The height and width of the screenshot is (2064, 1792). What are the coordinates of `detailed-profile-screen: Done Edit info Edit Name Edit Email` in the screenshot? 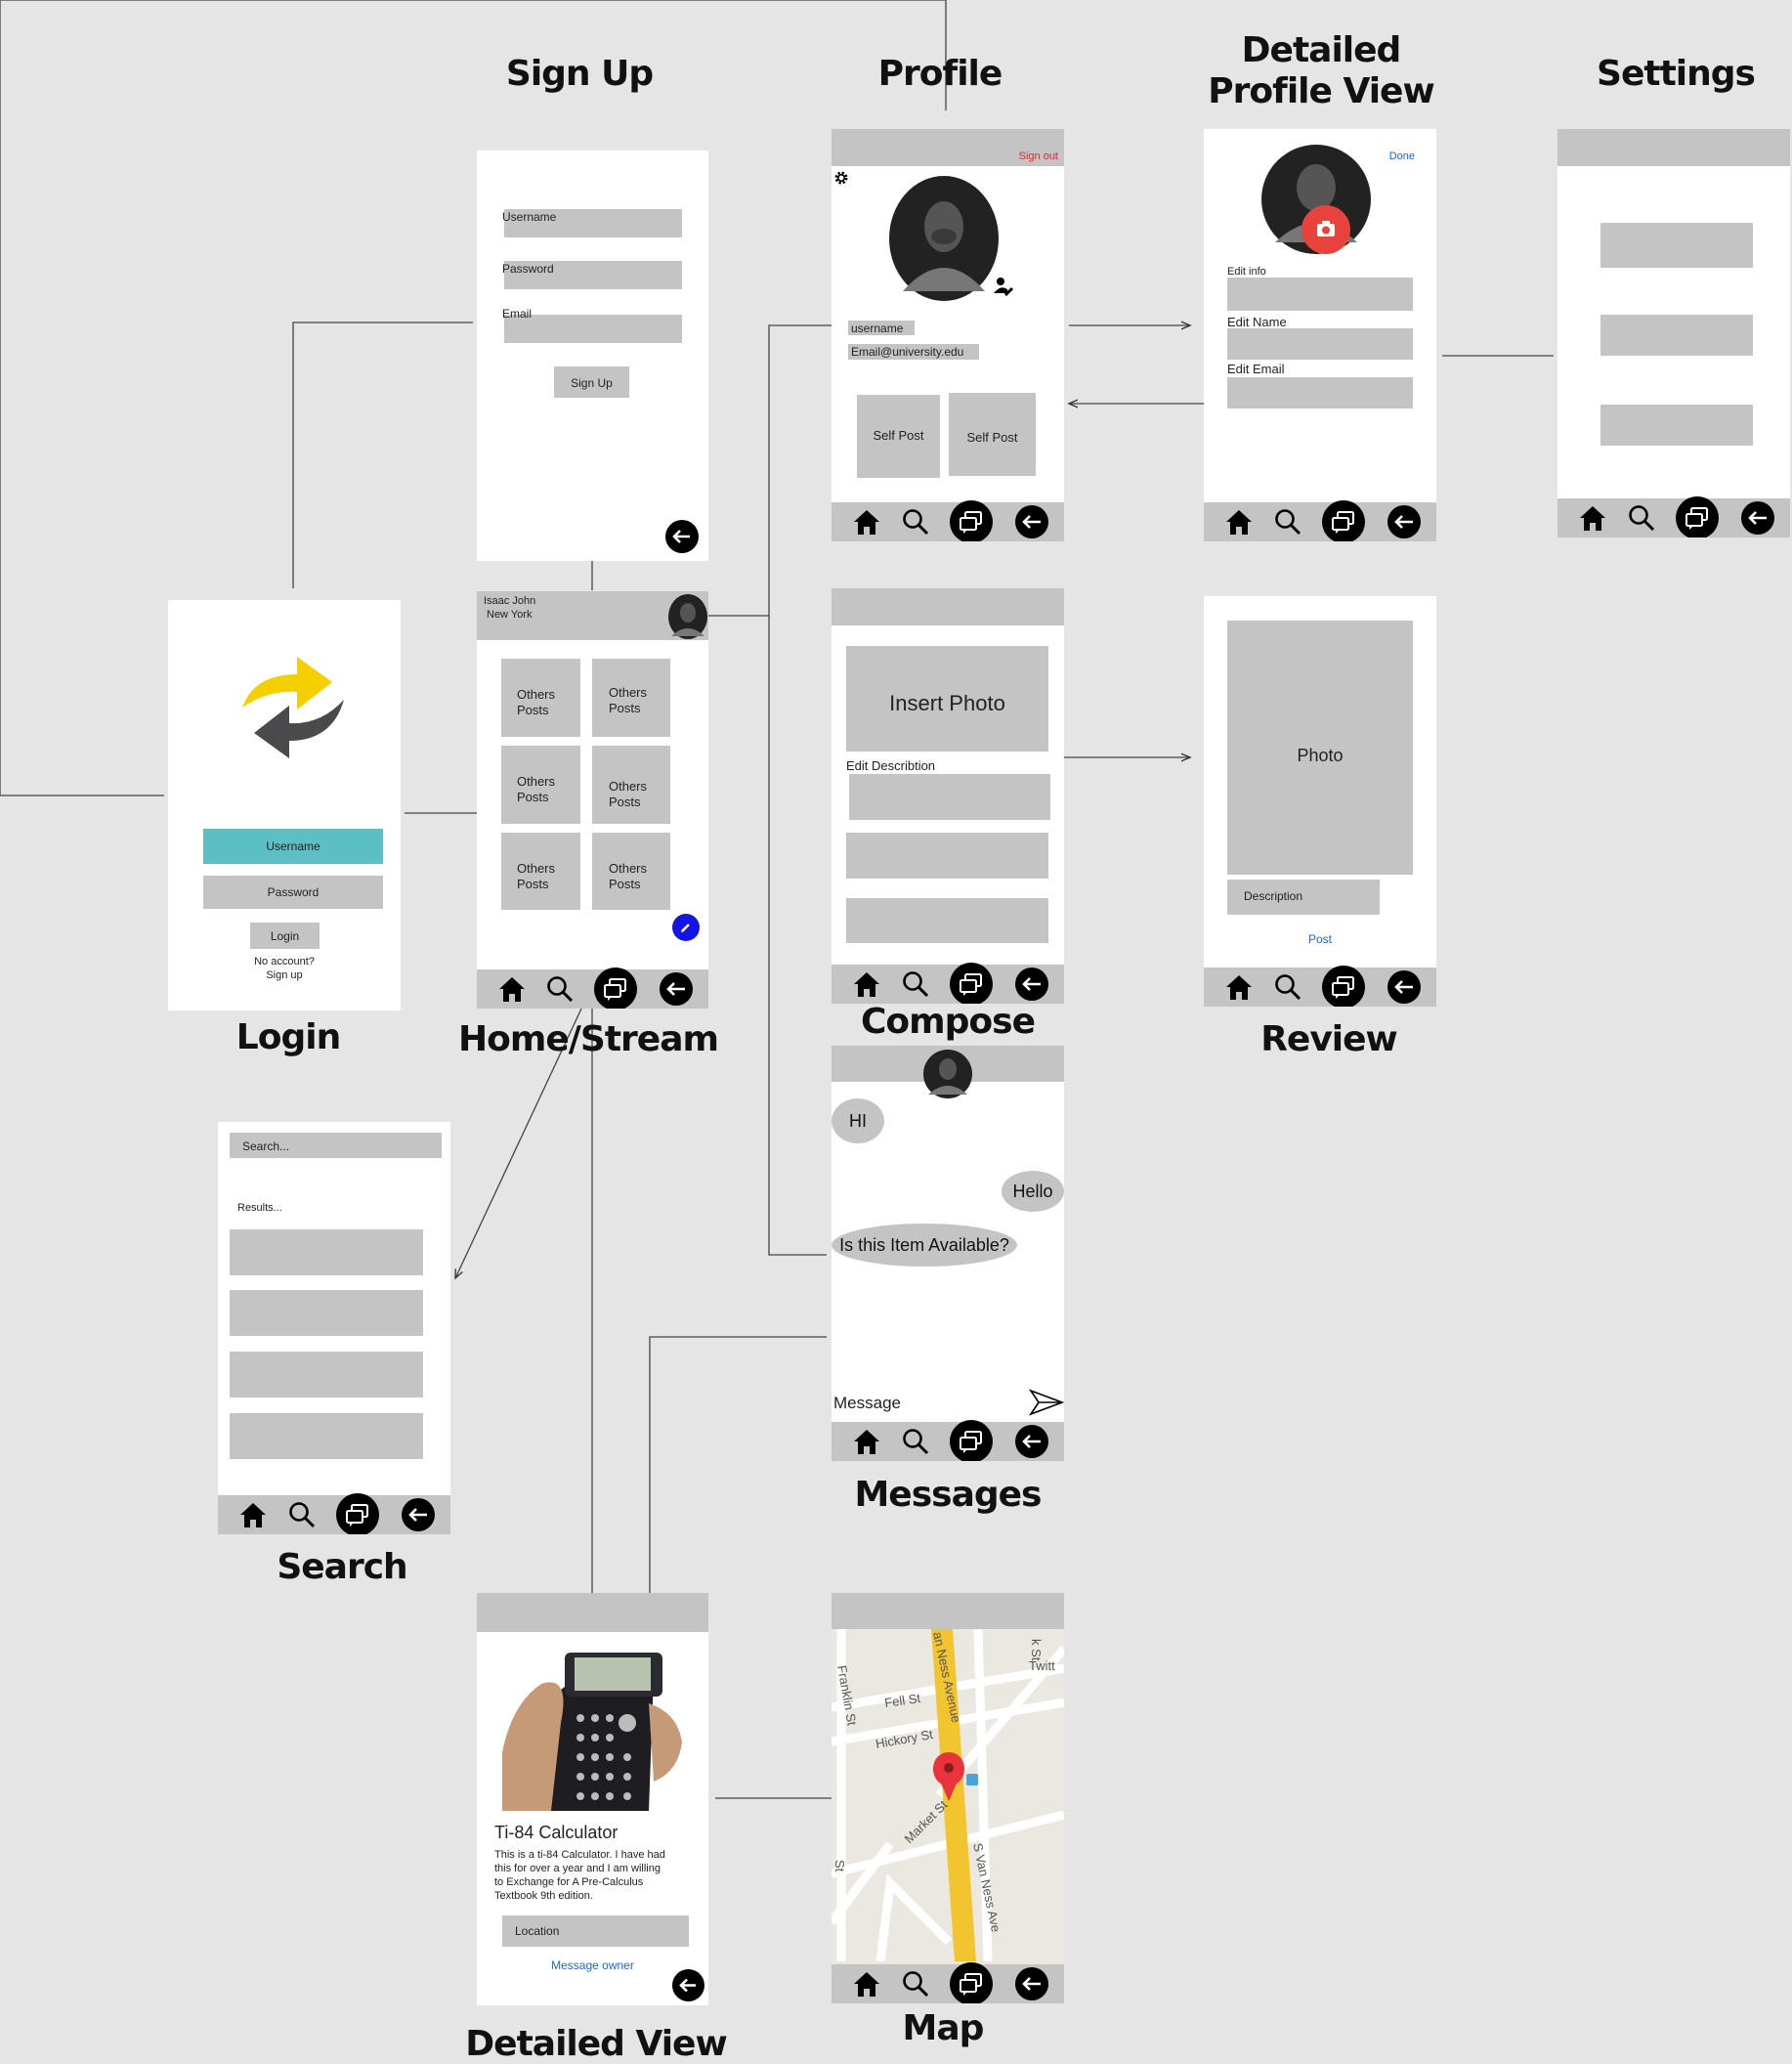 It's located at (1320, 335).